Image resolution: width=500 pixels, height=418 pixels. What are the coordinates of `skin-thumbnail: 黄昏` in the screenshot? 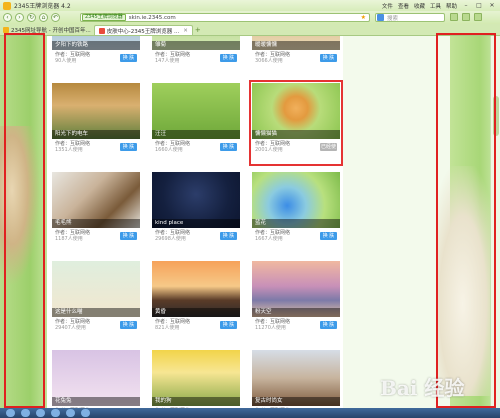 It's located at (196, 289).